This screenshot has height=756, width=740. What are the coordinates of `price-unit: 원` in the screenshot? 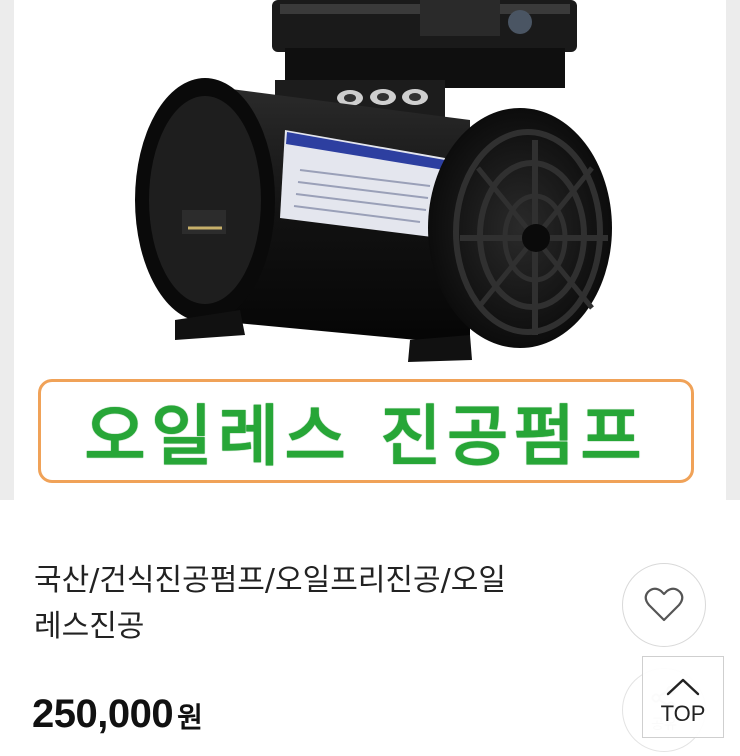 It's located at (190, 717).